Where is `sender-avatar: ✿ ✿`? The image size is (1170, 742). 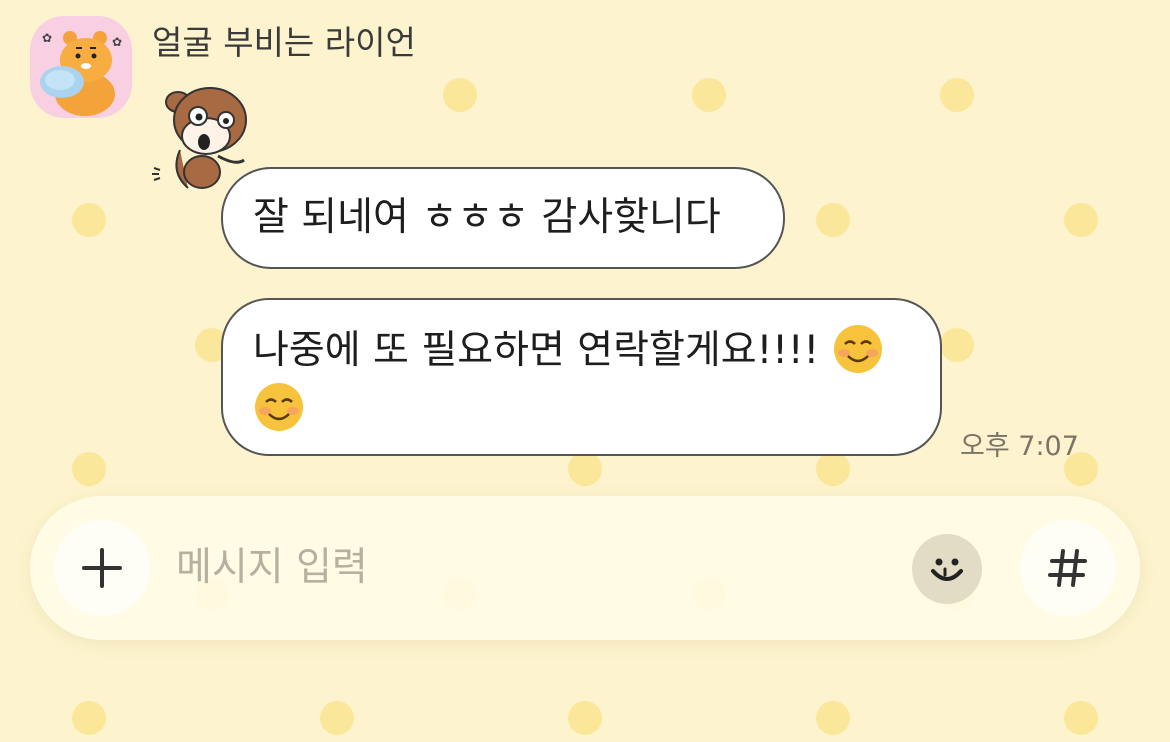
sender-avatar: ✿ ✿ is located at coordinates (81, 67).